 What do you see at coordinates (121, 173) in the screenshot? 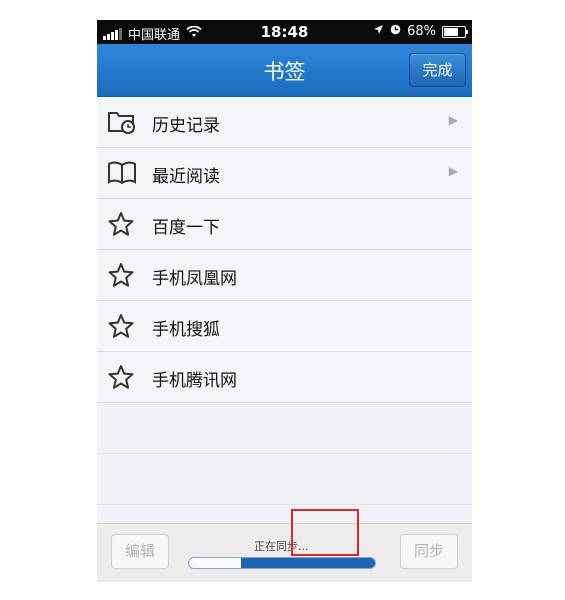
I see `book-icon` at bounding box center [121, 173].